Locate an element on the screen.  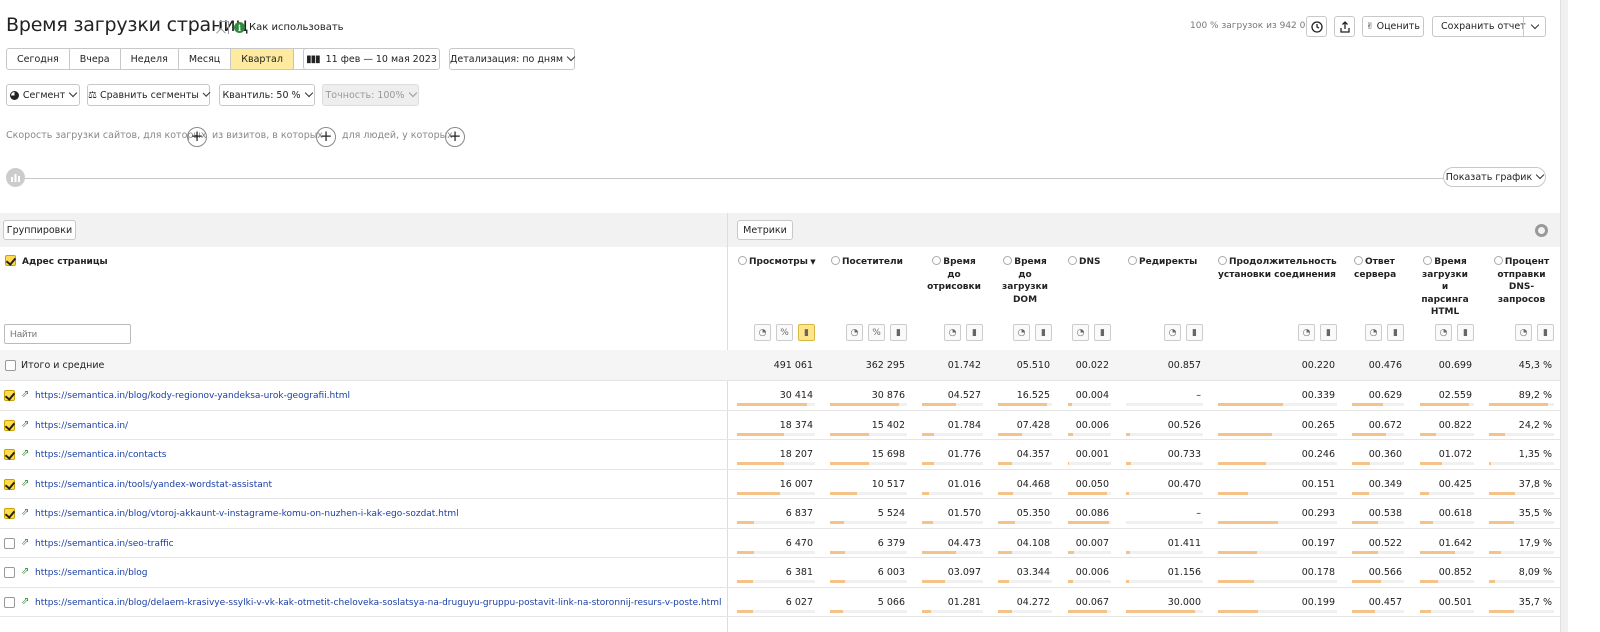
column-header-9: Время загрузки и парсинга HTML is located at coordinates (1445, 287).